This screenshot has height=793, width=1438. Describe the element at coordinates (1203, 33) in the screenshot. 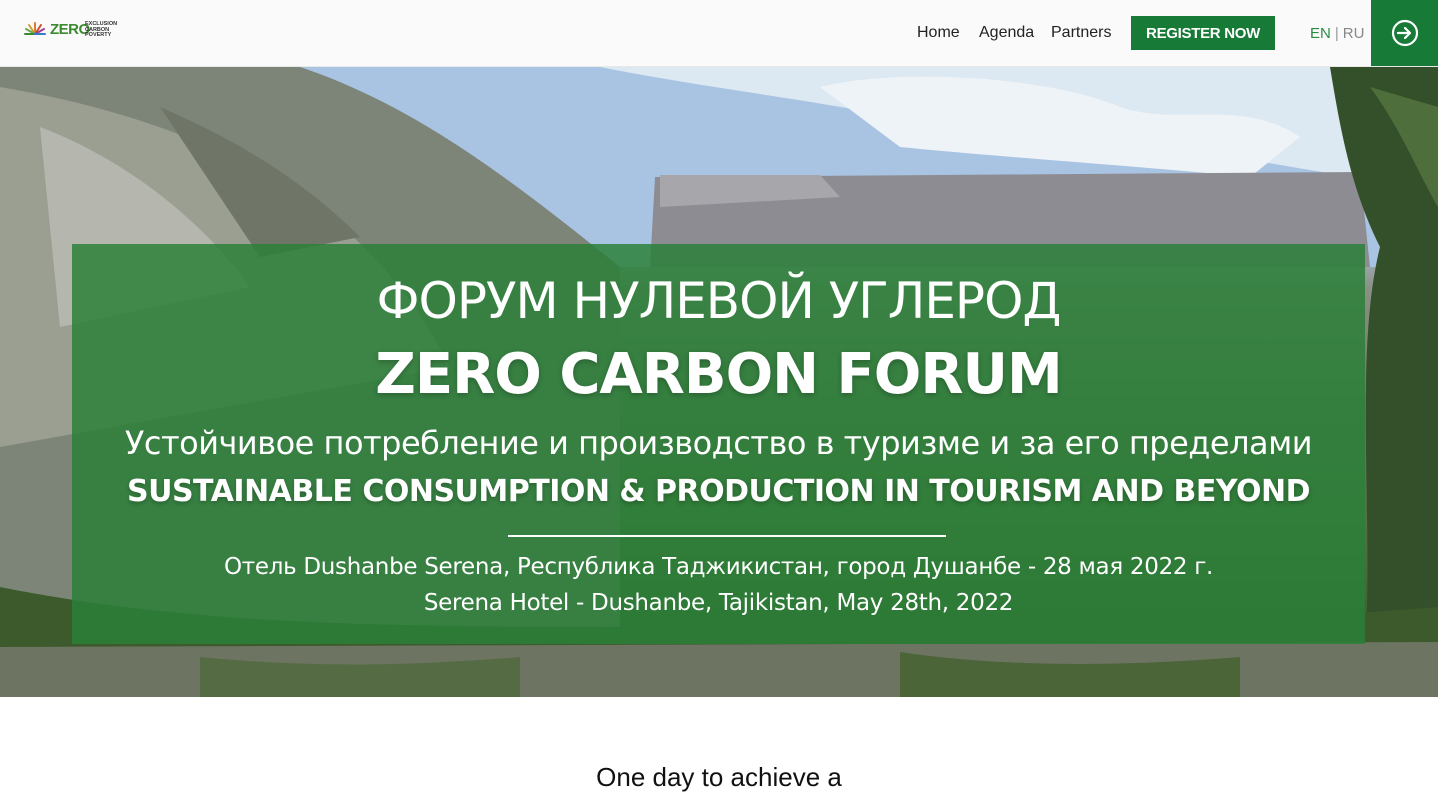

I see `register-now-button: REGISTER NOW` at that location.